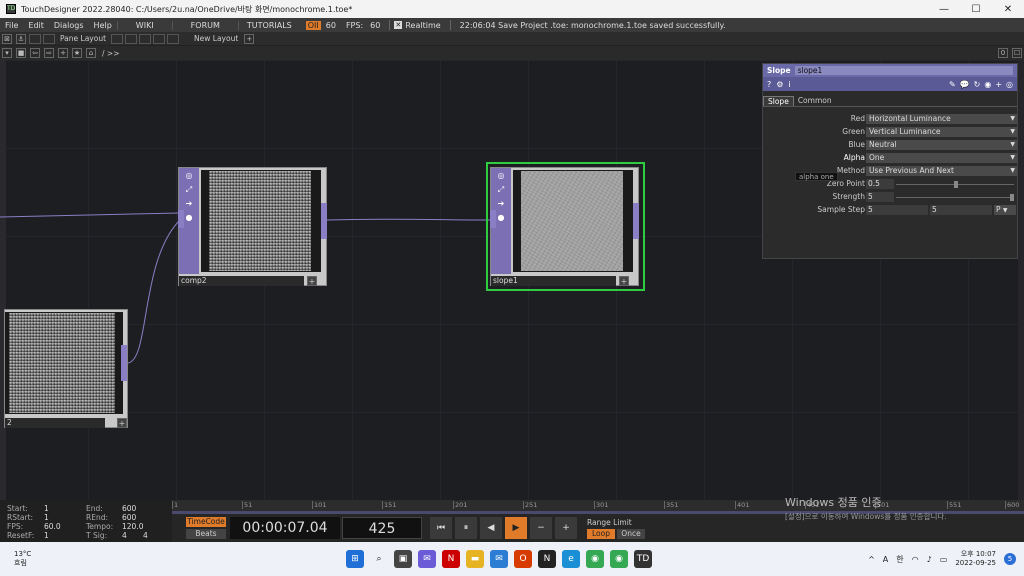  What do you see at coordinates (987, 84) in the screenshot?
I see `color-icon: ◉` at bounding box center [987, 84].